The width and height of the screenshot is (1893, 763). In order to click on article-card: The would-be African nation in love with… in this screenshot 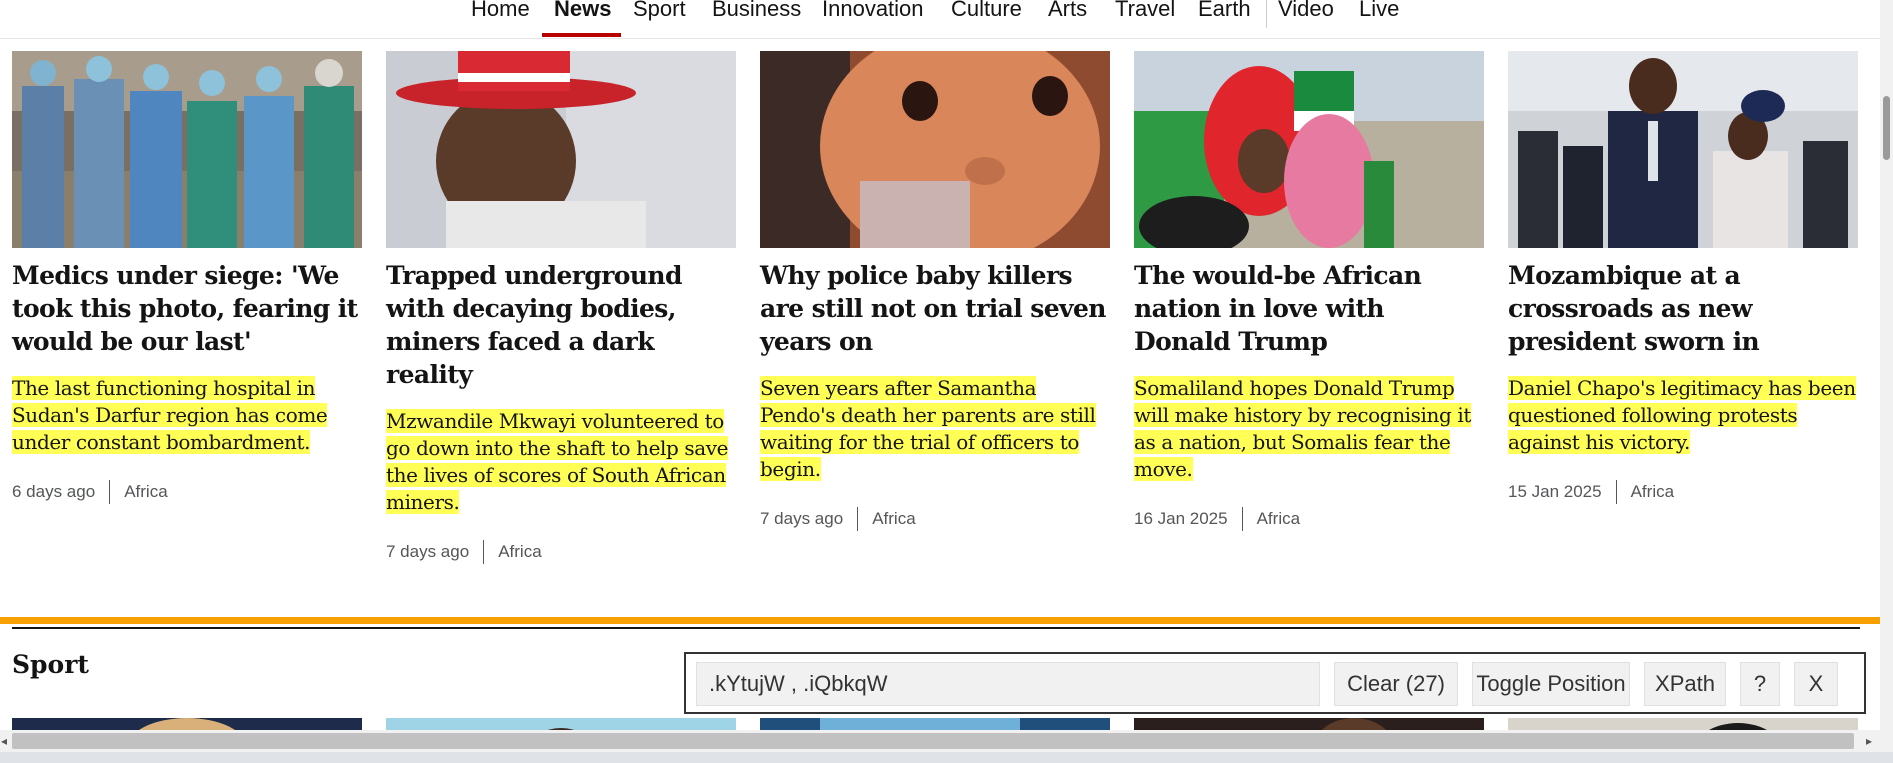, I will do `click(1309, 291)`.